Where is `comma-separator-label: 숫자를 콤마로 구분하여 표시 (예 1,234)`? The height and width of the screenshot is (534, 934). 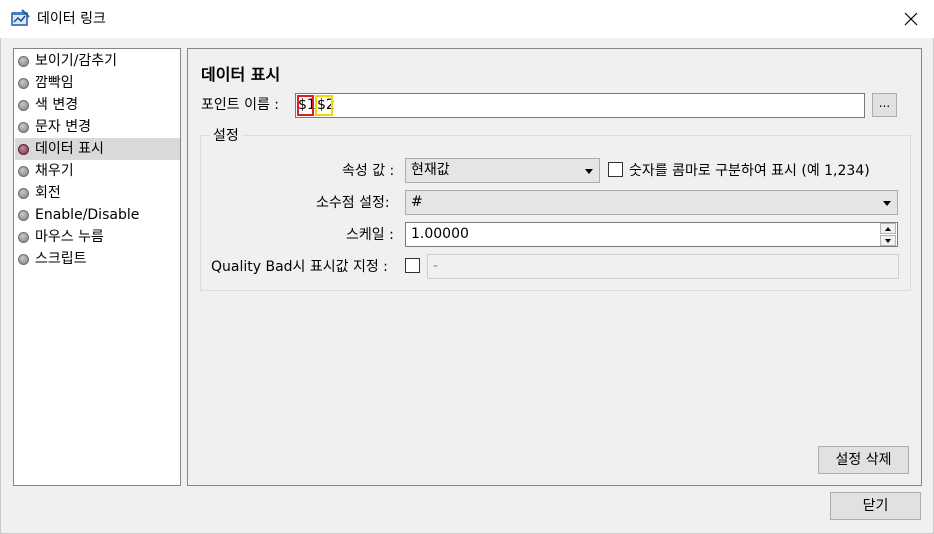
comma-separator-label: 숫자를 콤마로 구분하여 표시 (예 1,234) is located at coordinates (749, 171).